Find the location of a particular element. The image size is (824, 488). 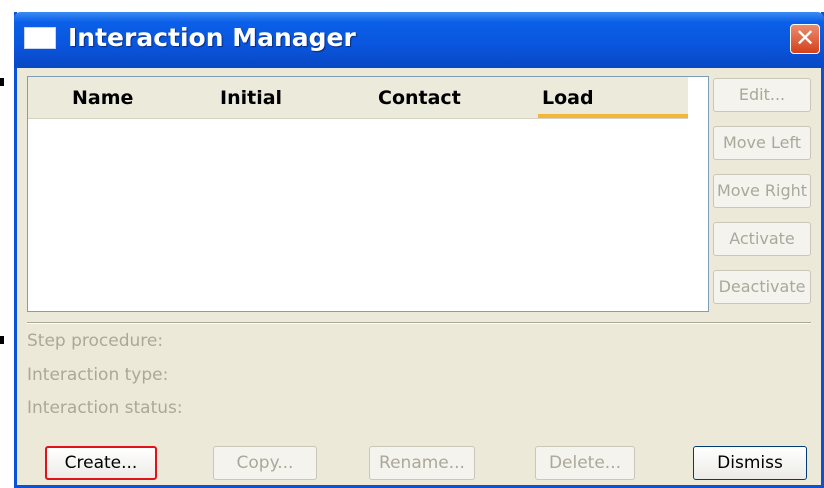

column-header-initial: Initial is located at coordinates (251, 98).